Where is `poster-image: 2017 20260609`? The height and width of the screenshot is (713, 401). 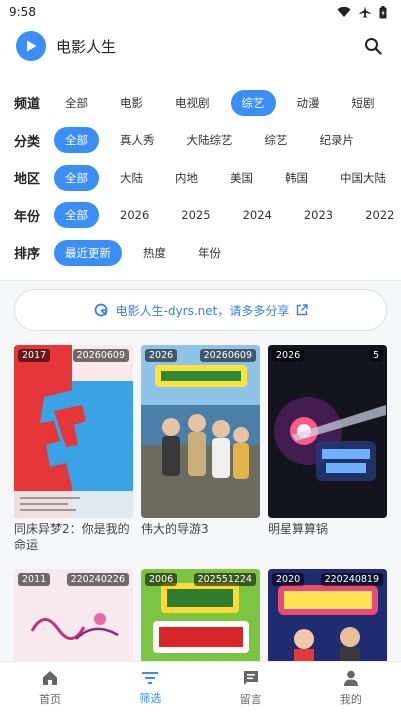
poster-image: 2017 20260609 is located at coordinates (73, 431).